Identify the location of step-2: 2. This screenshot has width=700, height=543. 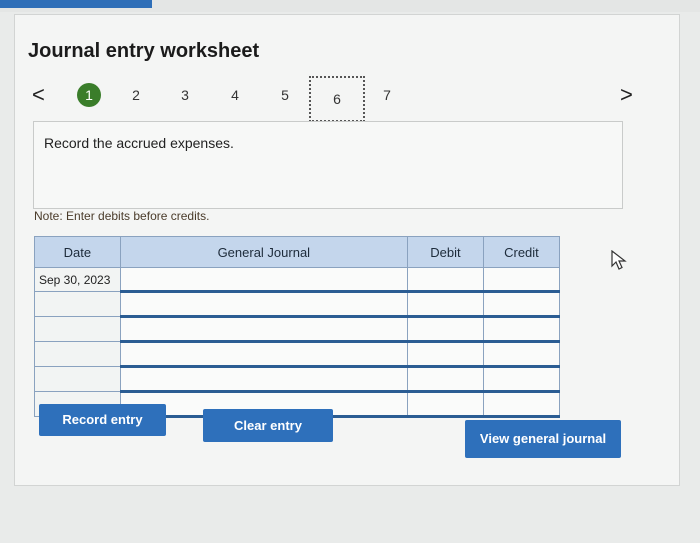
(136, 95).